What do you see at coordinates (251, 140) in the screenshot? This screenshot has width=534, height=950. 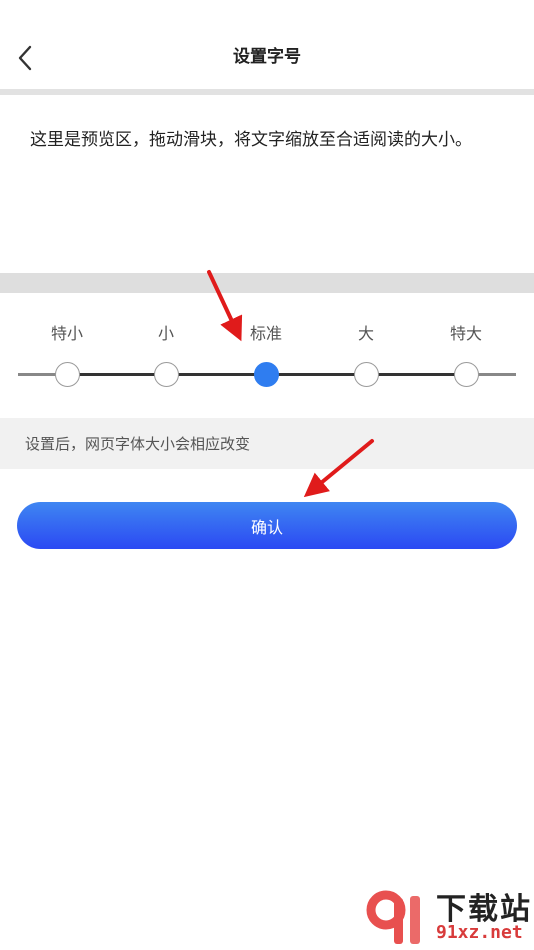 I see `preview-text: 这里是预览区，拖动滑块，将文字缩放至合适阅读的大小。` at bounding box center [251, 140].